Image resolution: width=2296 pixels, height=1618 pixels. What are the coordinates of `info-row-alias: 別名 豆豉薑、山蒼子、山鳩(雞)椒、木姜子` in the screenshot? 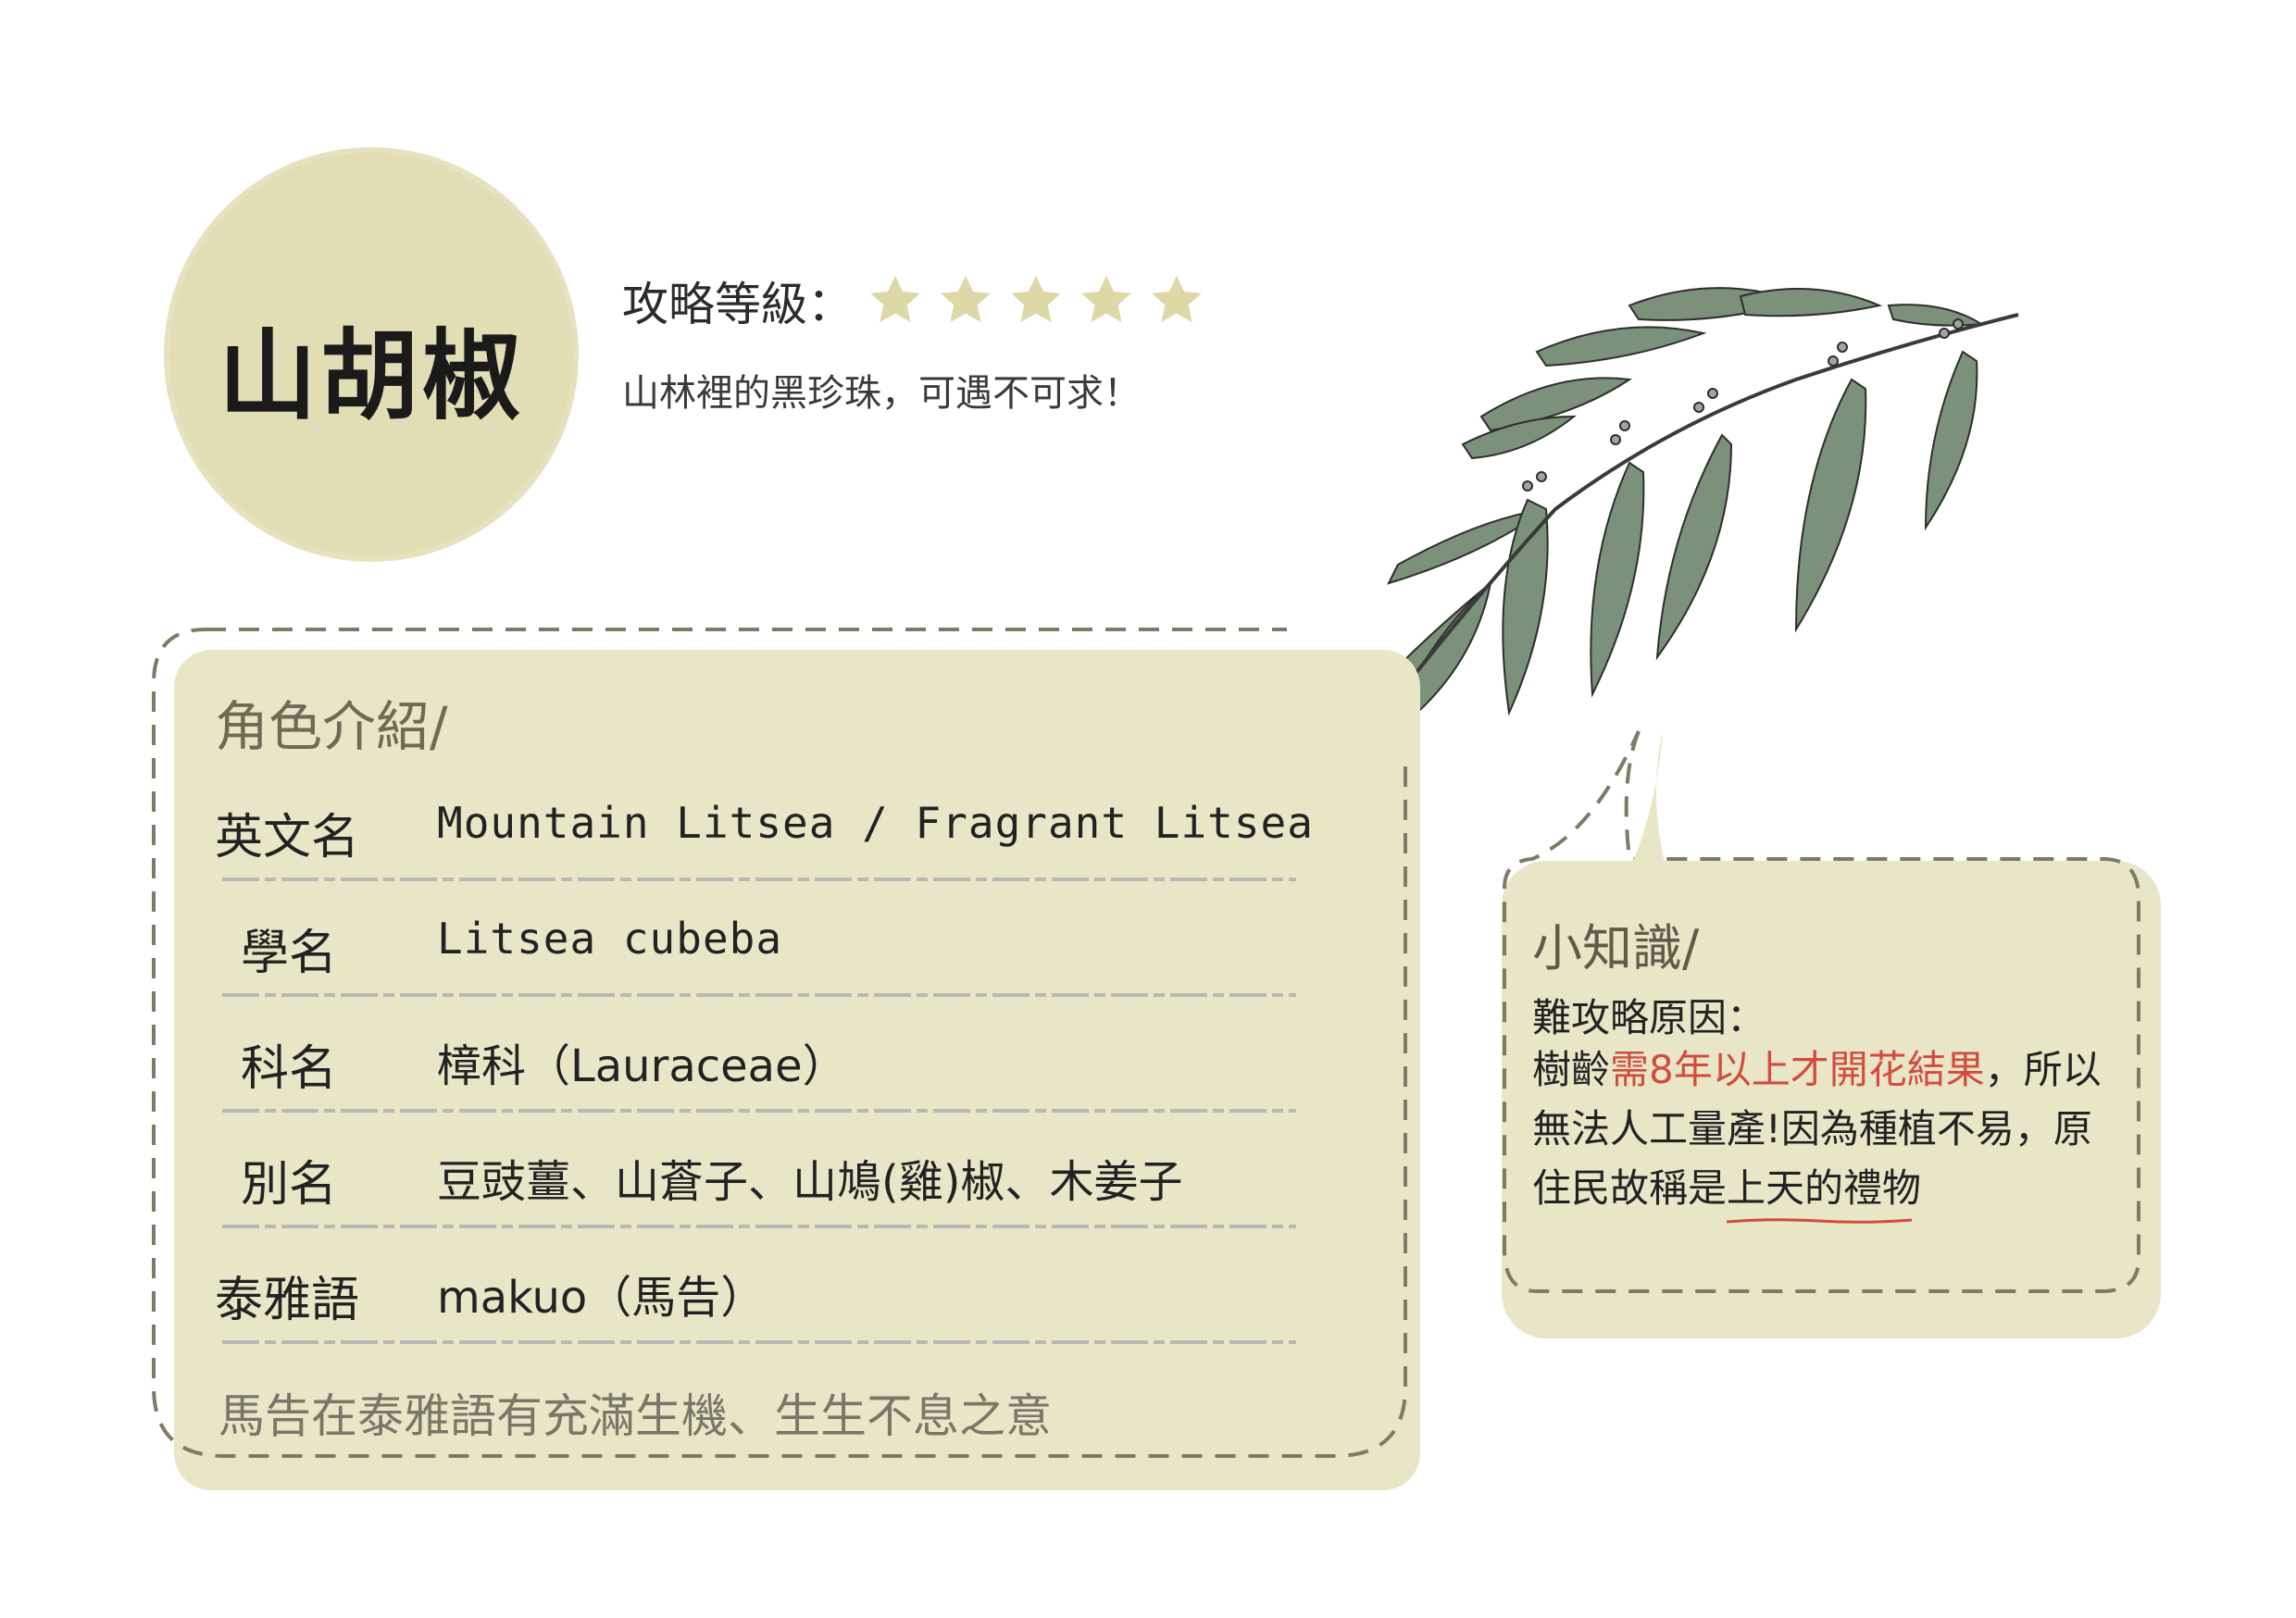 It's located at (761, 1191).